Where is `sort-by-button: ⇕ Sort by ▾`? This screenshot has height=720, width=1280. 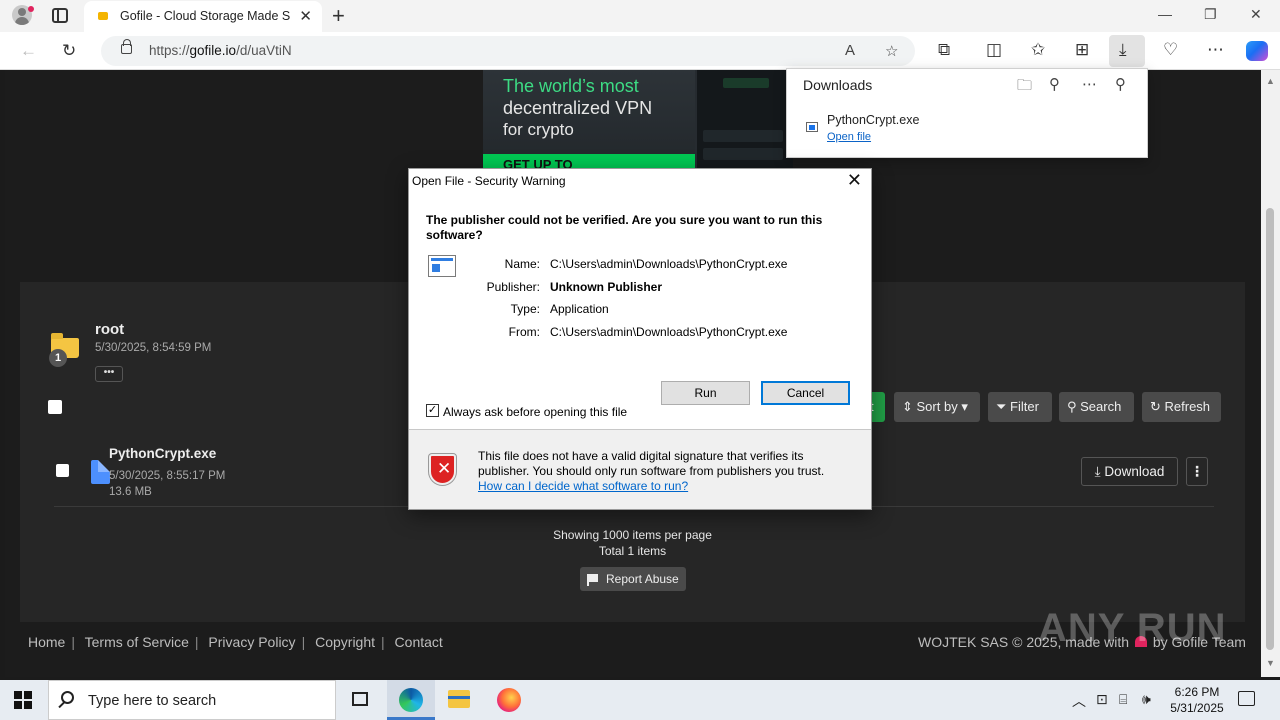 sort-by-button: ⇕ Sort by ▾ is located at coordinates (937, 407).